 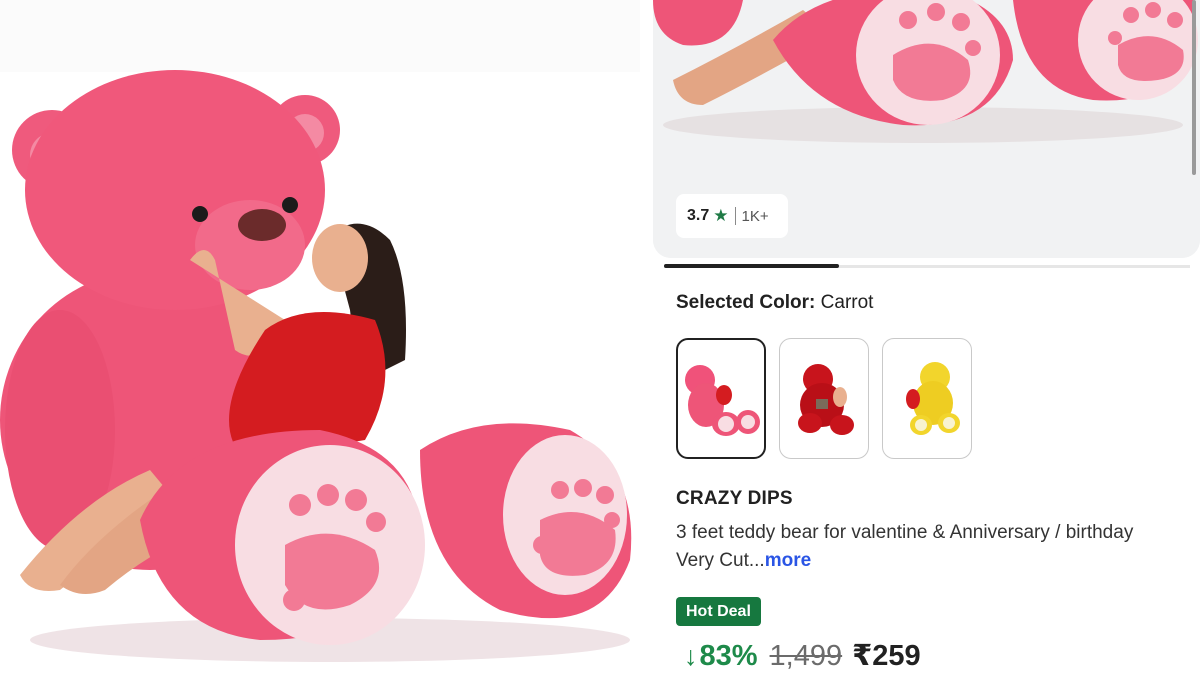 What do you see at coordinates (886, 656) in the screenshot?
I see `selling-price: ₹259` at bounding box center [886, 656].